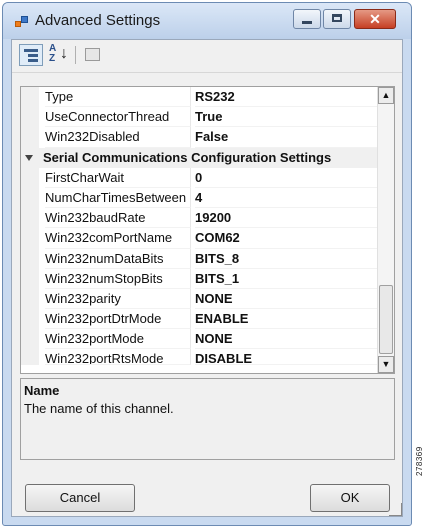 This screenshot has width=438, height=531. What do you see at coordinates (118, 339) in the screenshot?
I see `property-name: Win232portMode` at bounding box center [118, 339].